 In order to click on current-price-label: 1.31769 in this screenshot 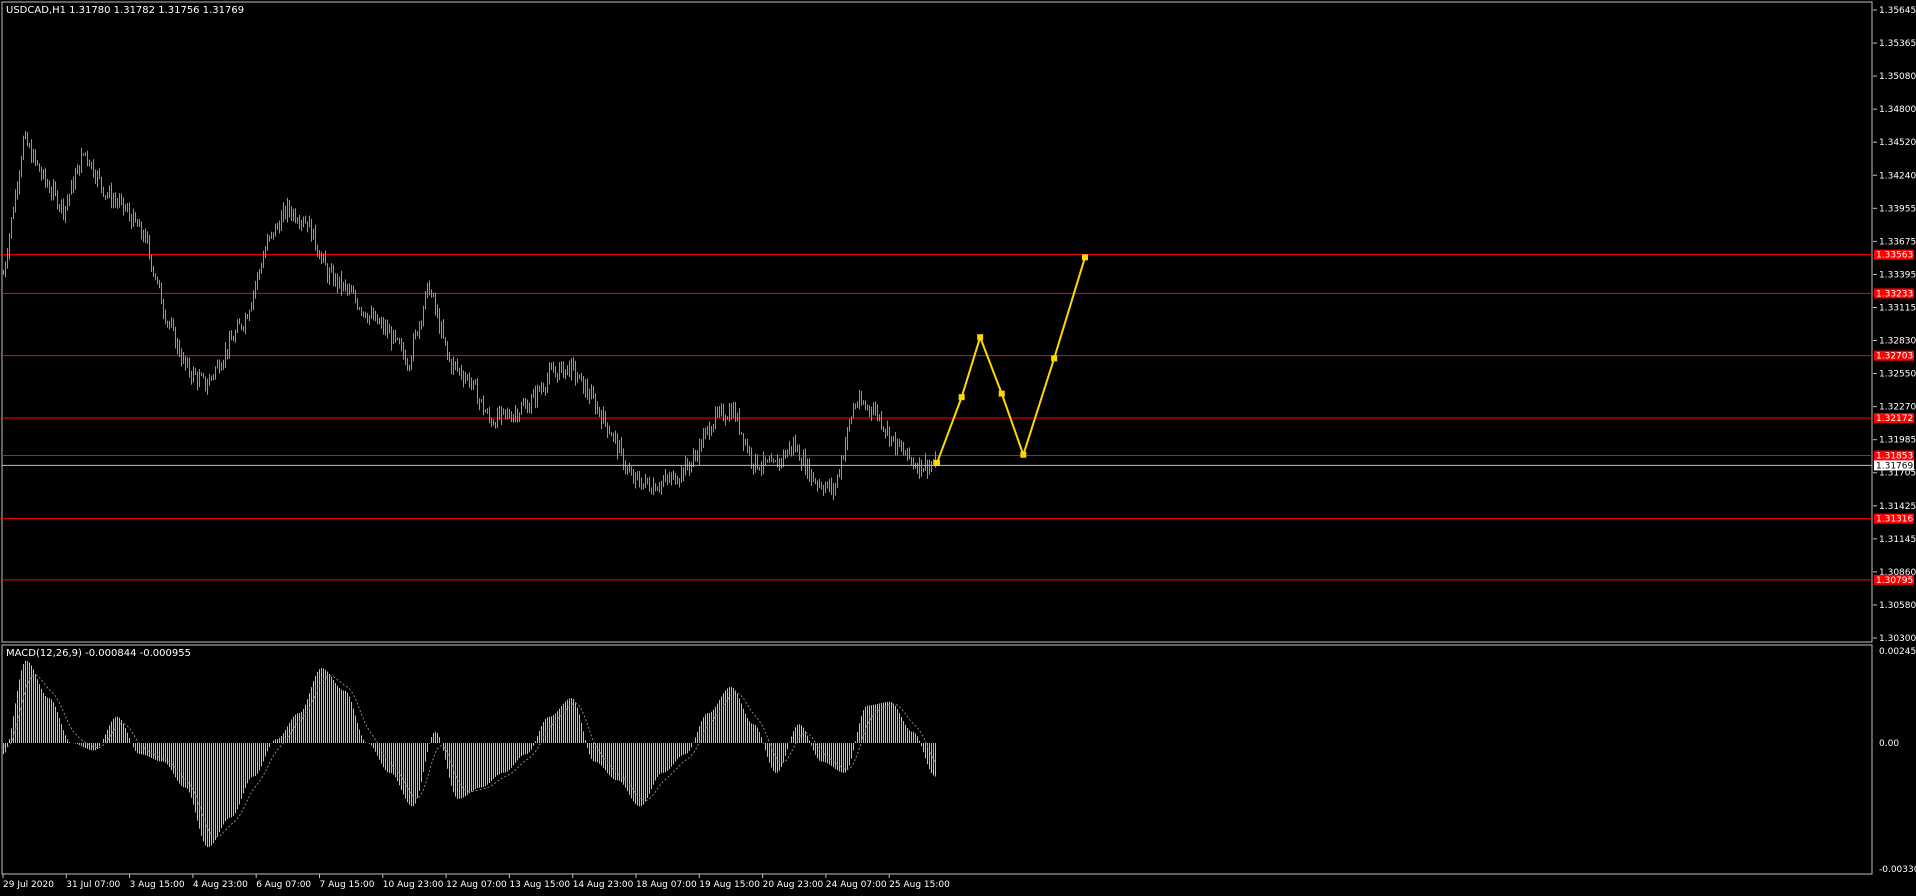, I will do `click(1894, 465)`.